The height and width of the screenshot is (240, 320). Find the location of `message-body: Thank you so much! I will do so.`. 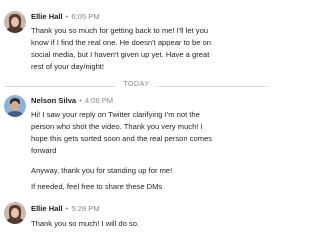

message-body: Thank you so much! I will do so. is located at coordinates (149, 224).